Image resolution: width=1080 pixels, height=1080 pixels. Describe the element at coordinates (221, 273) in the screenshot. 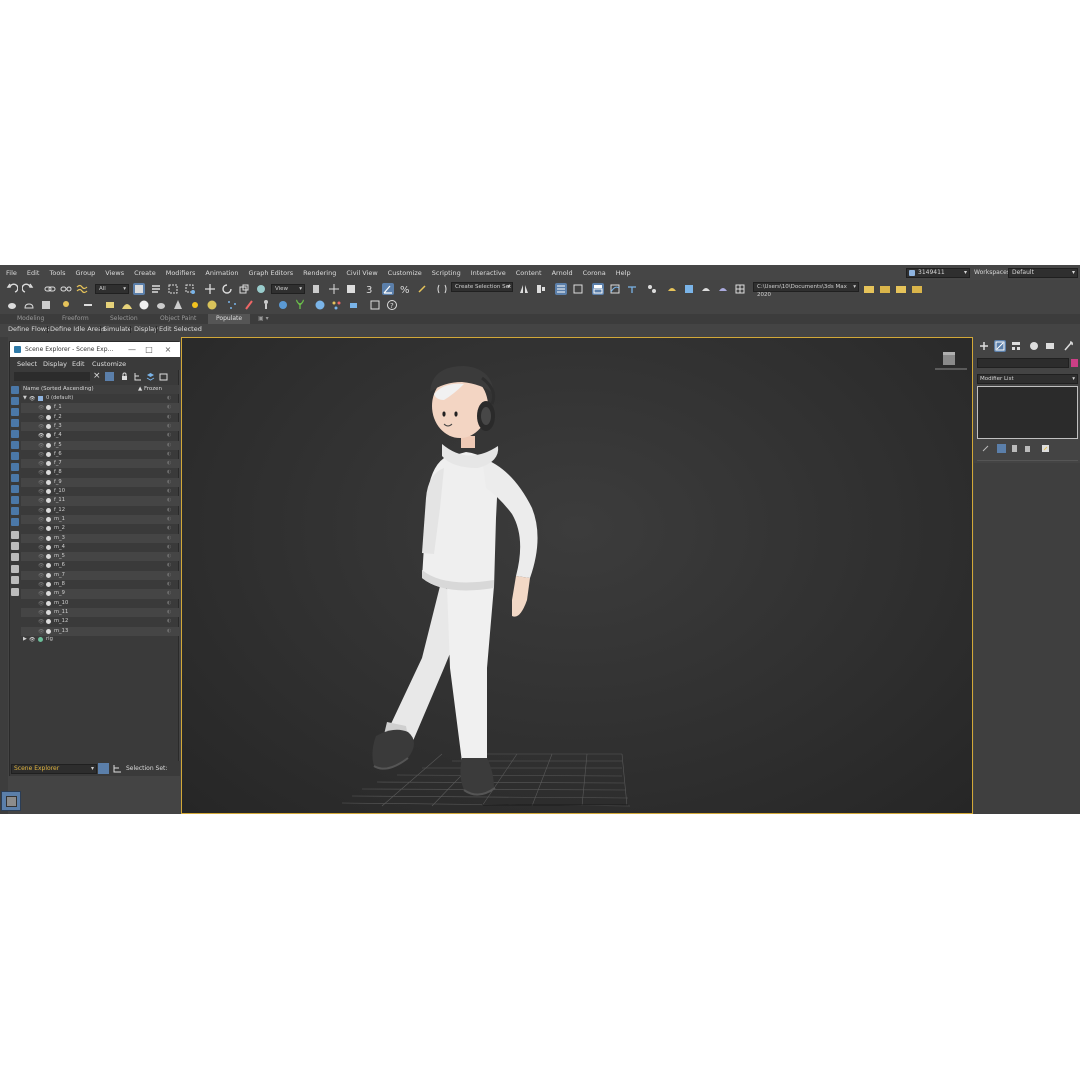

I see `menu-animation: Animation` at that location.